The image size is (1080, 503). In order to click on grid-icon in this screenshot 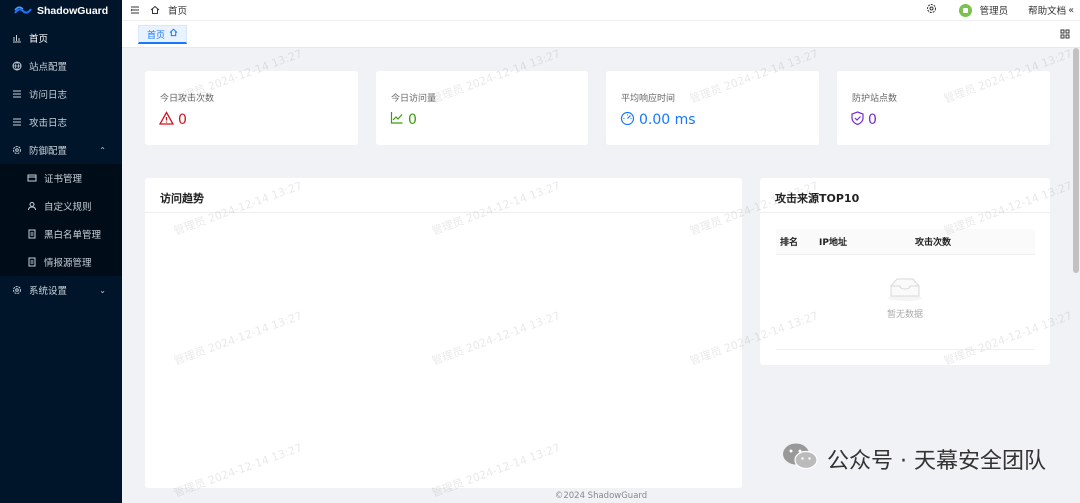, I will do `click(1065, 35)`.